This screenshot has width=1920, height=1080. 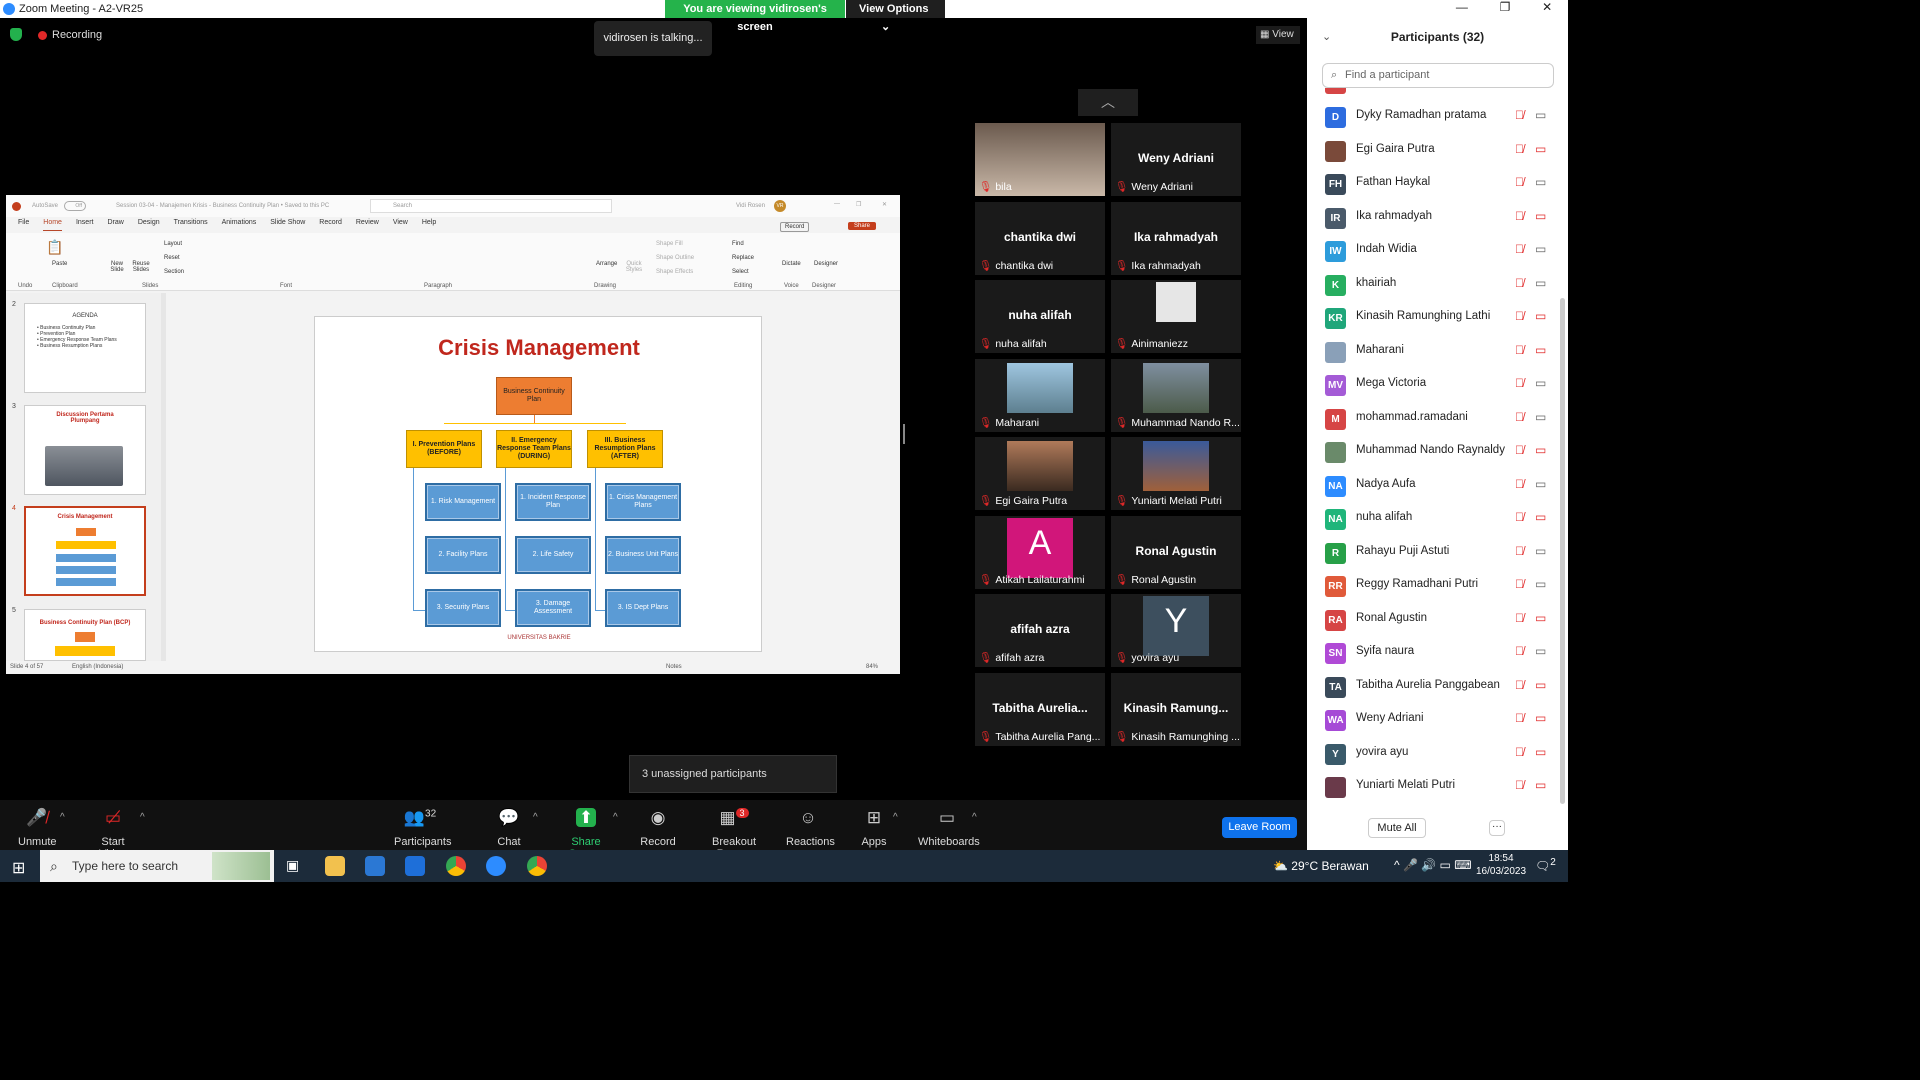 I want to click on participant-video-tile: nuha alifah 🎙 nuha alifah, so click(x=1040, y=316).